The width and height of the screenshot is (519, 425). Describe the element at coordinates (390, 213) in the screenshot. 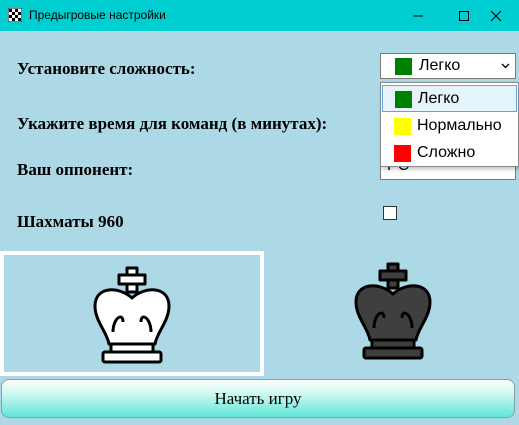

I see `chess960-checkbox` at that location.